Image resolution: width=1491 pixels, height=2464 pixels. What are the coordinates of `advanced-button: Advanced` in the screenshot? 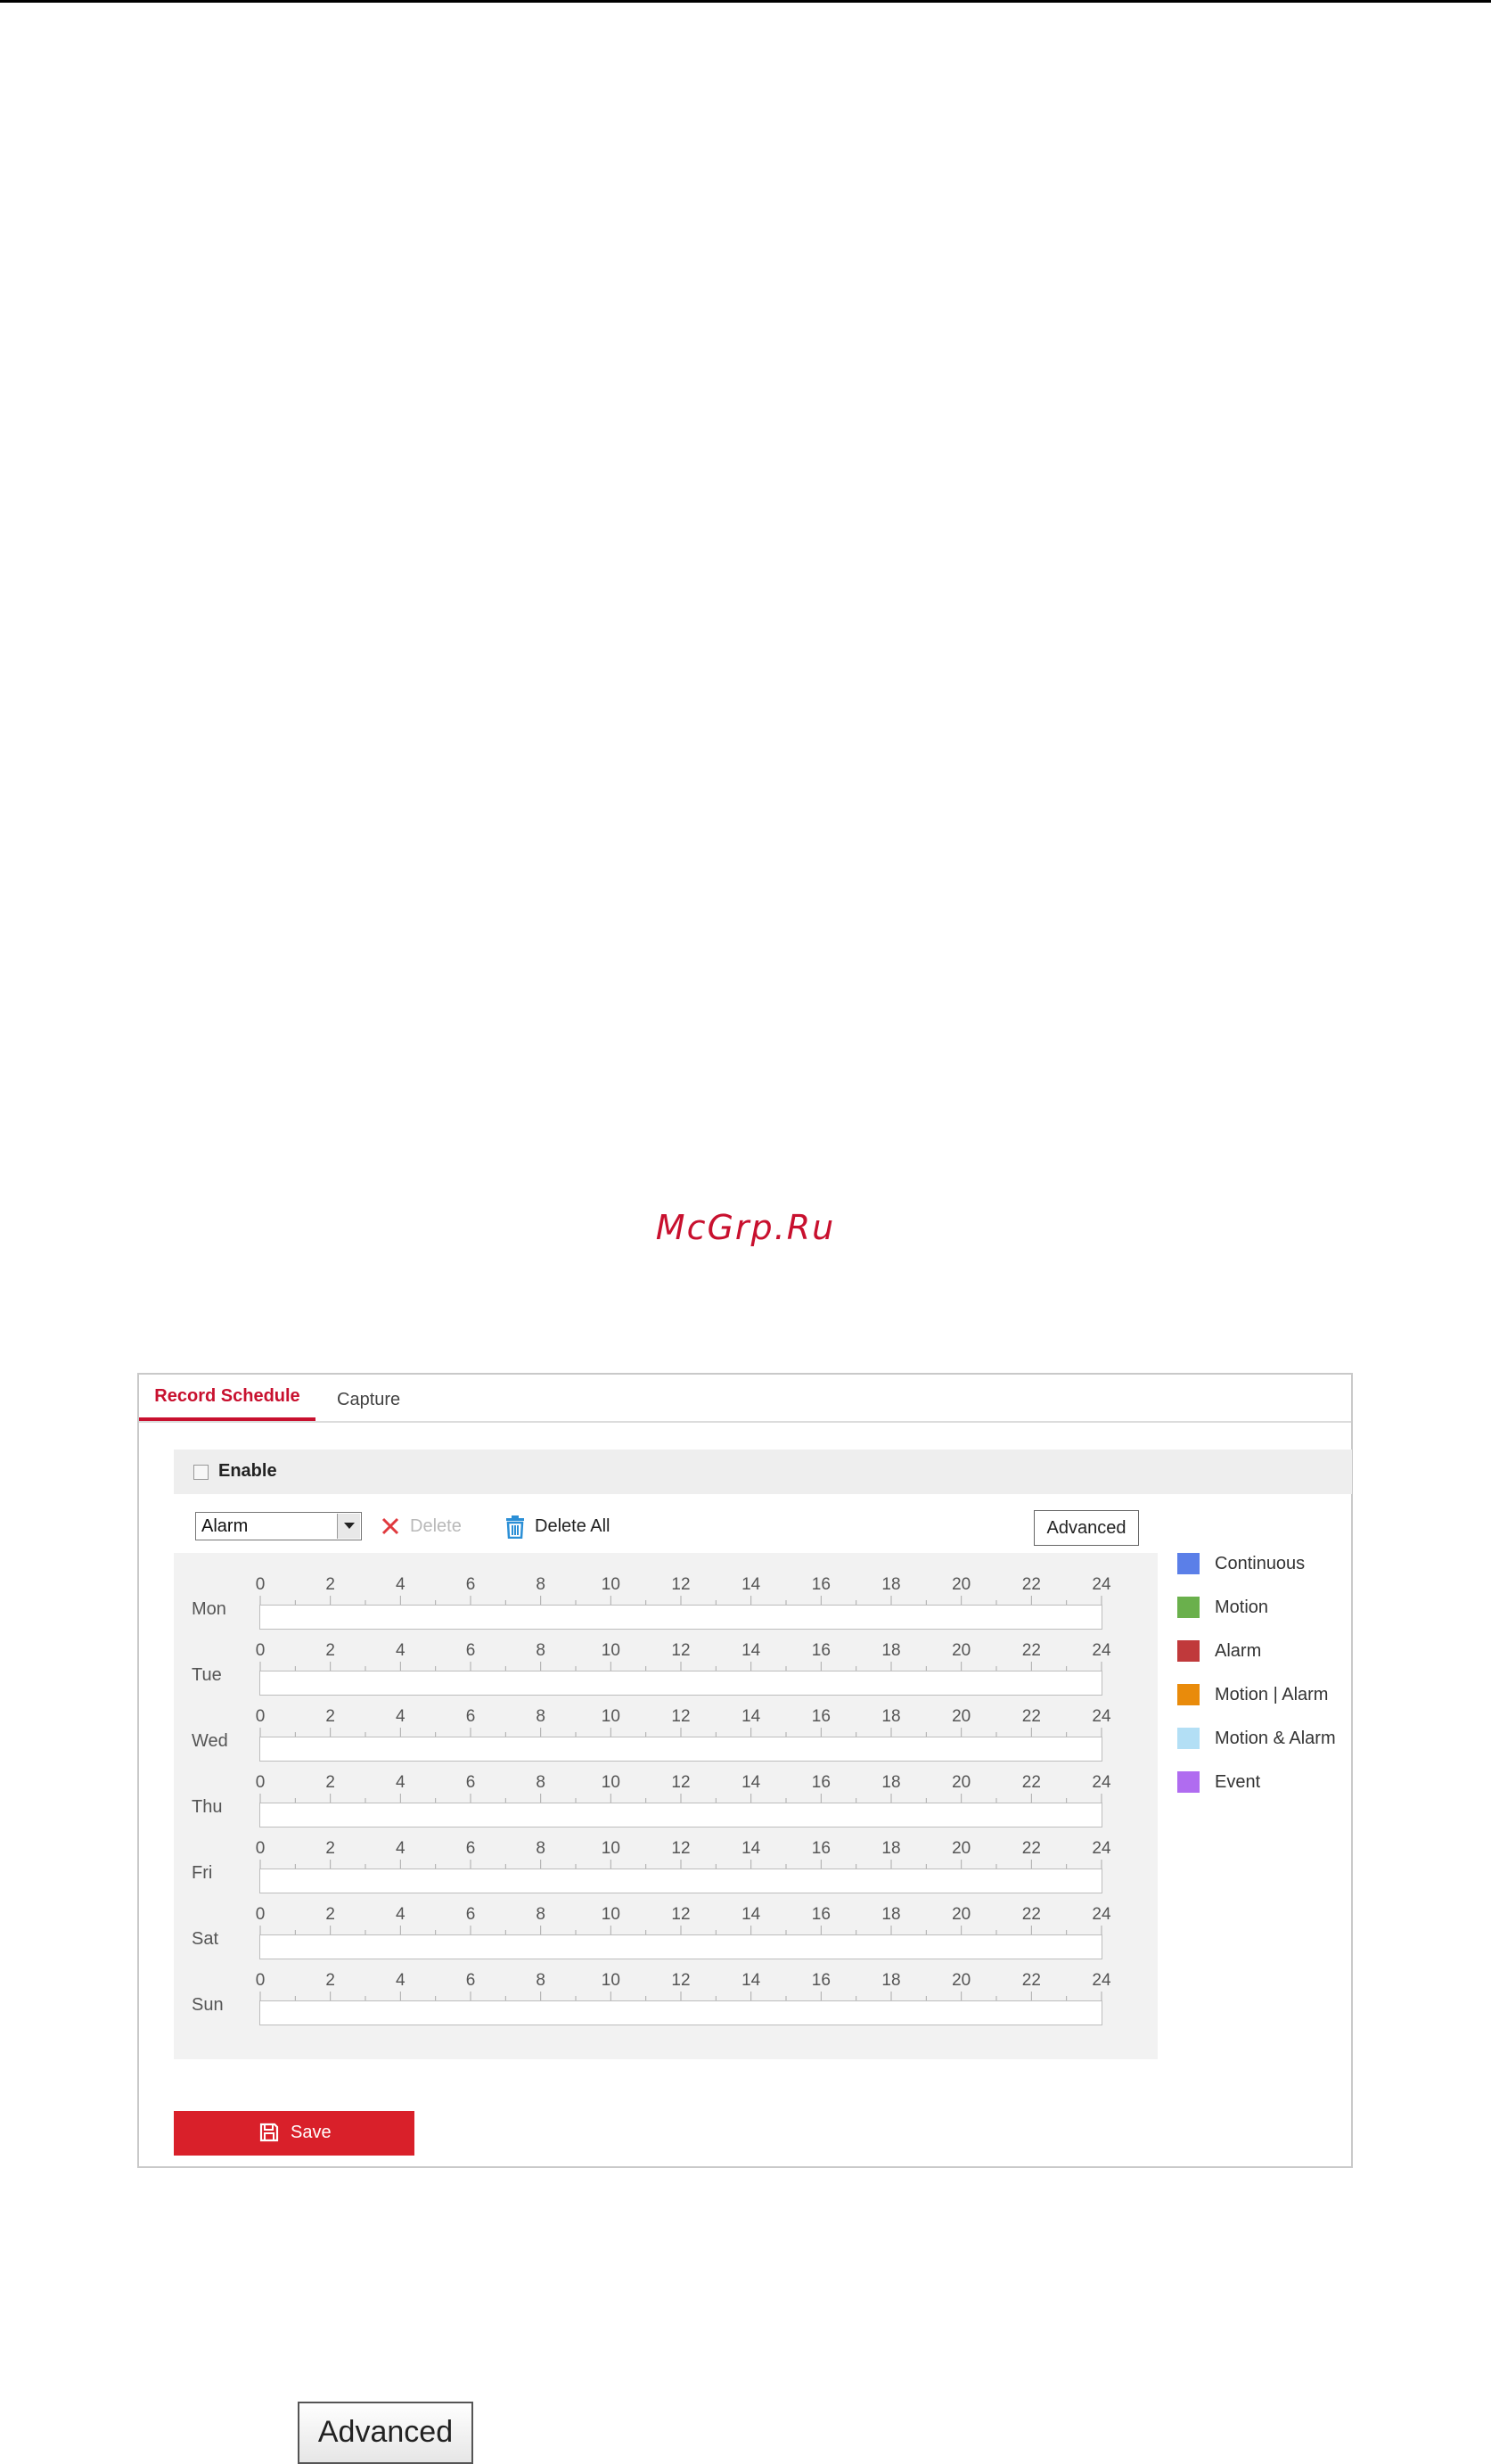 It's located at (1086, 1528).